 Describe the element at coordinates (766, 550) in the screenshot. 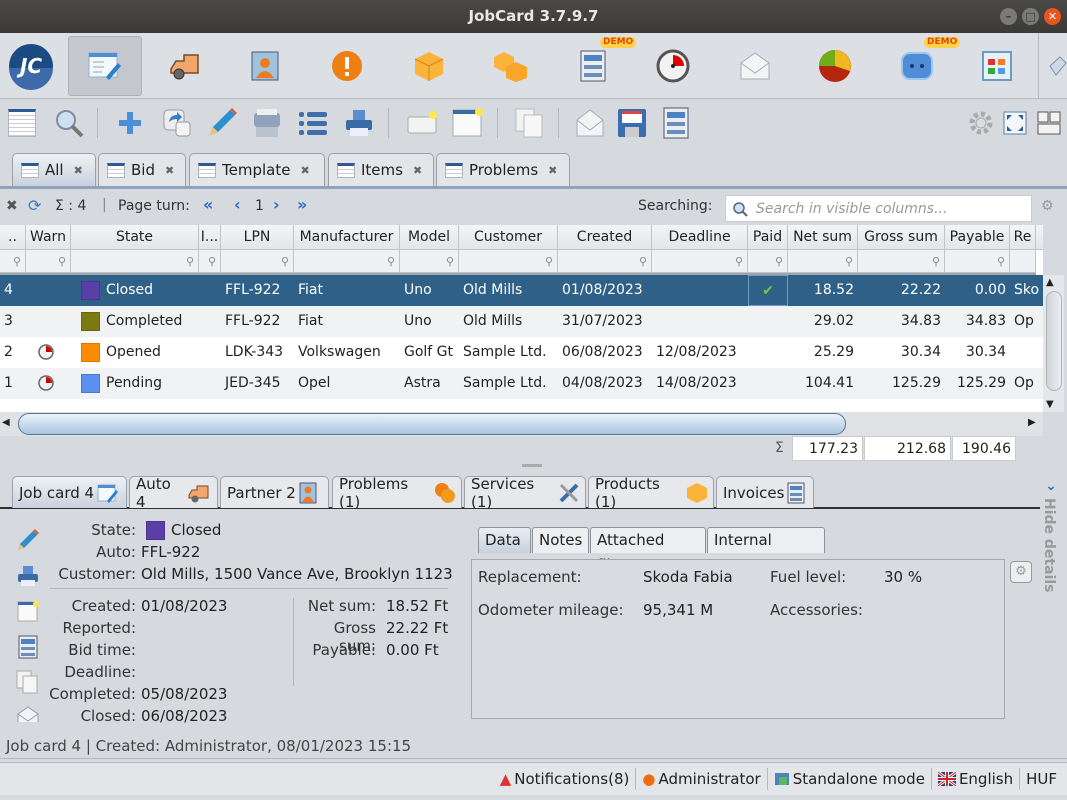

I see `subtab-internal-notes: Internal notes` at that location.